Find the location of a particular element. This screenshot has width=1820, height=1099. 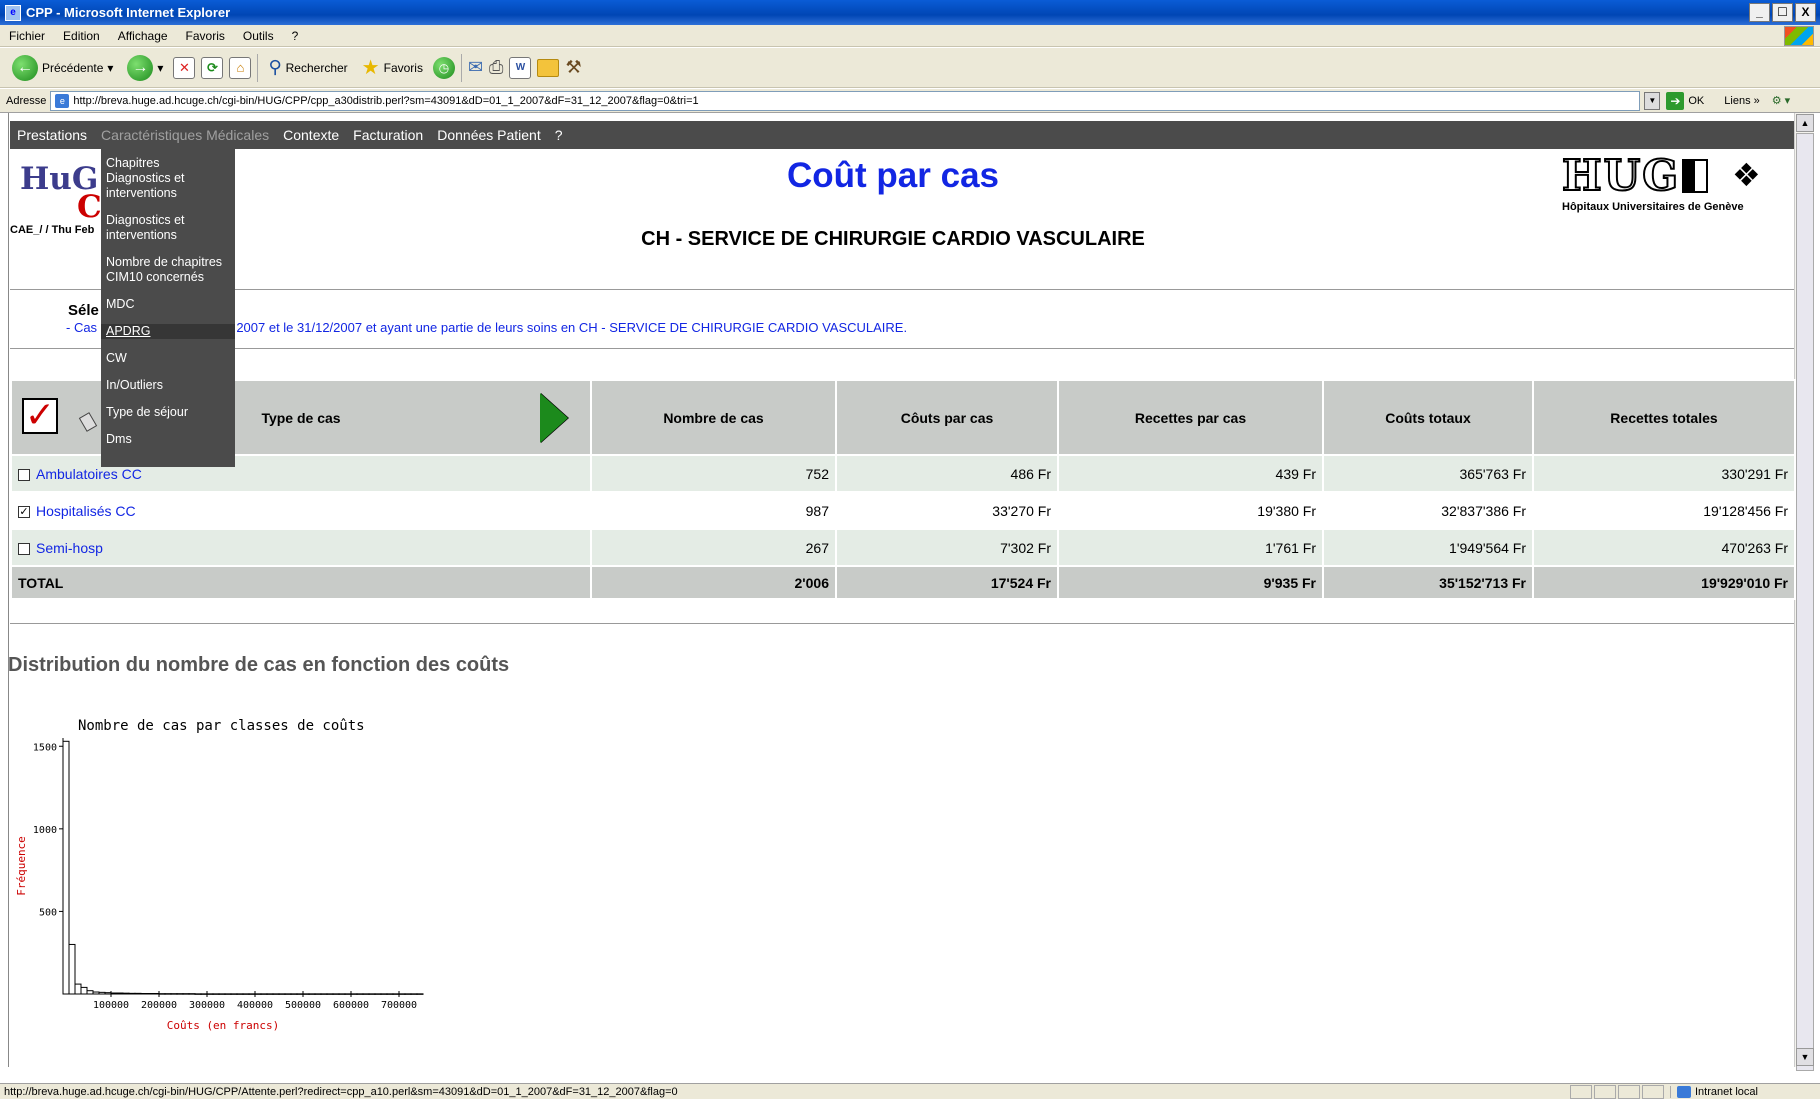

links-button: Liens » is located at coordinates (1741, 101).